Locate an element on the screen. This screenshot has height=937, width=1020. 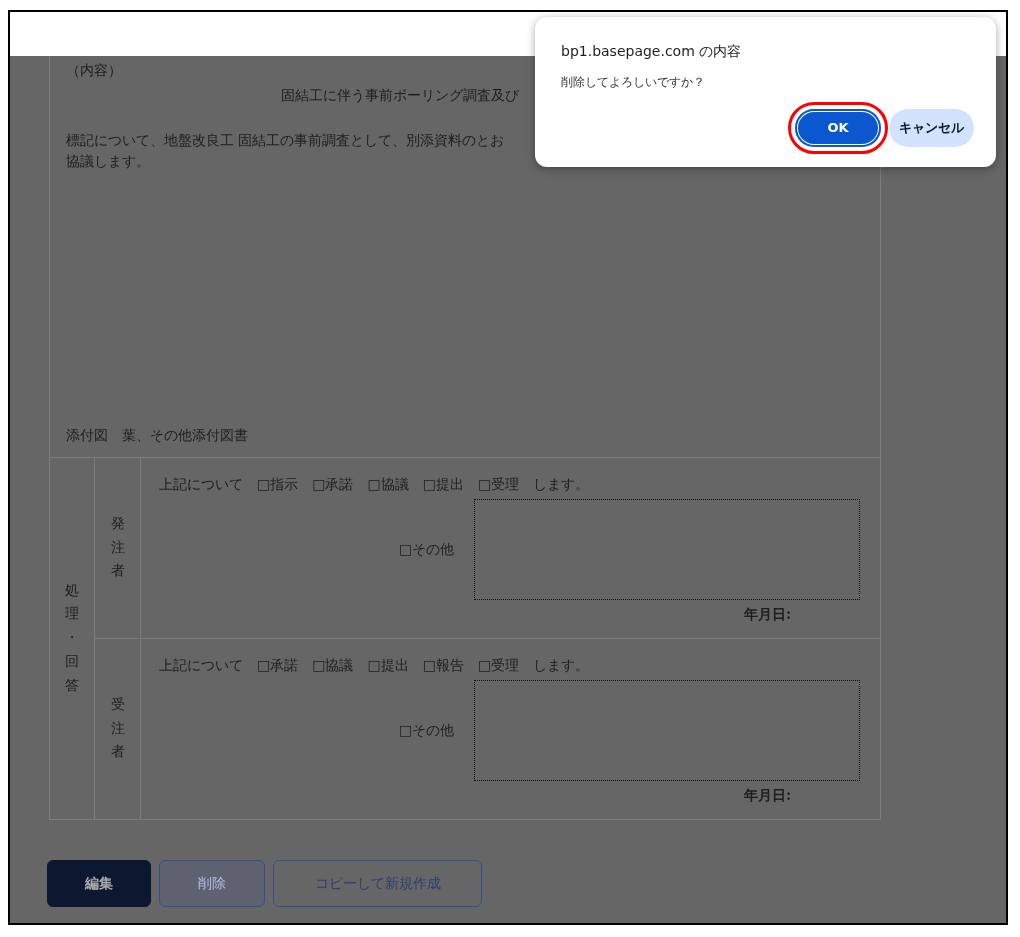
content-label: （内容） is located at coordinates (94, 70).